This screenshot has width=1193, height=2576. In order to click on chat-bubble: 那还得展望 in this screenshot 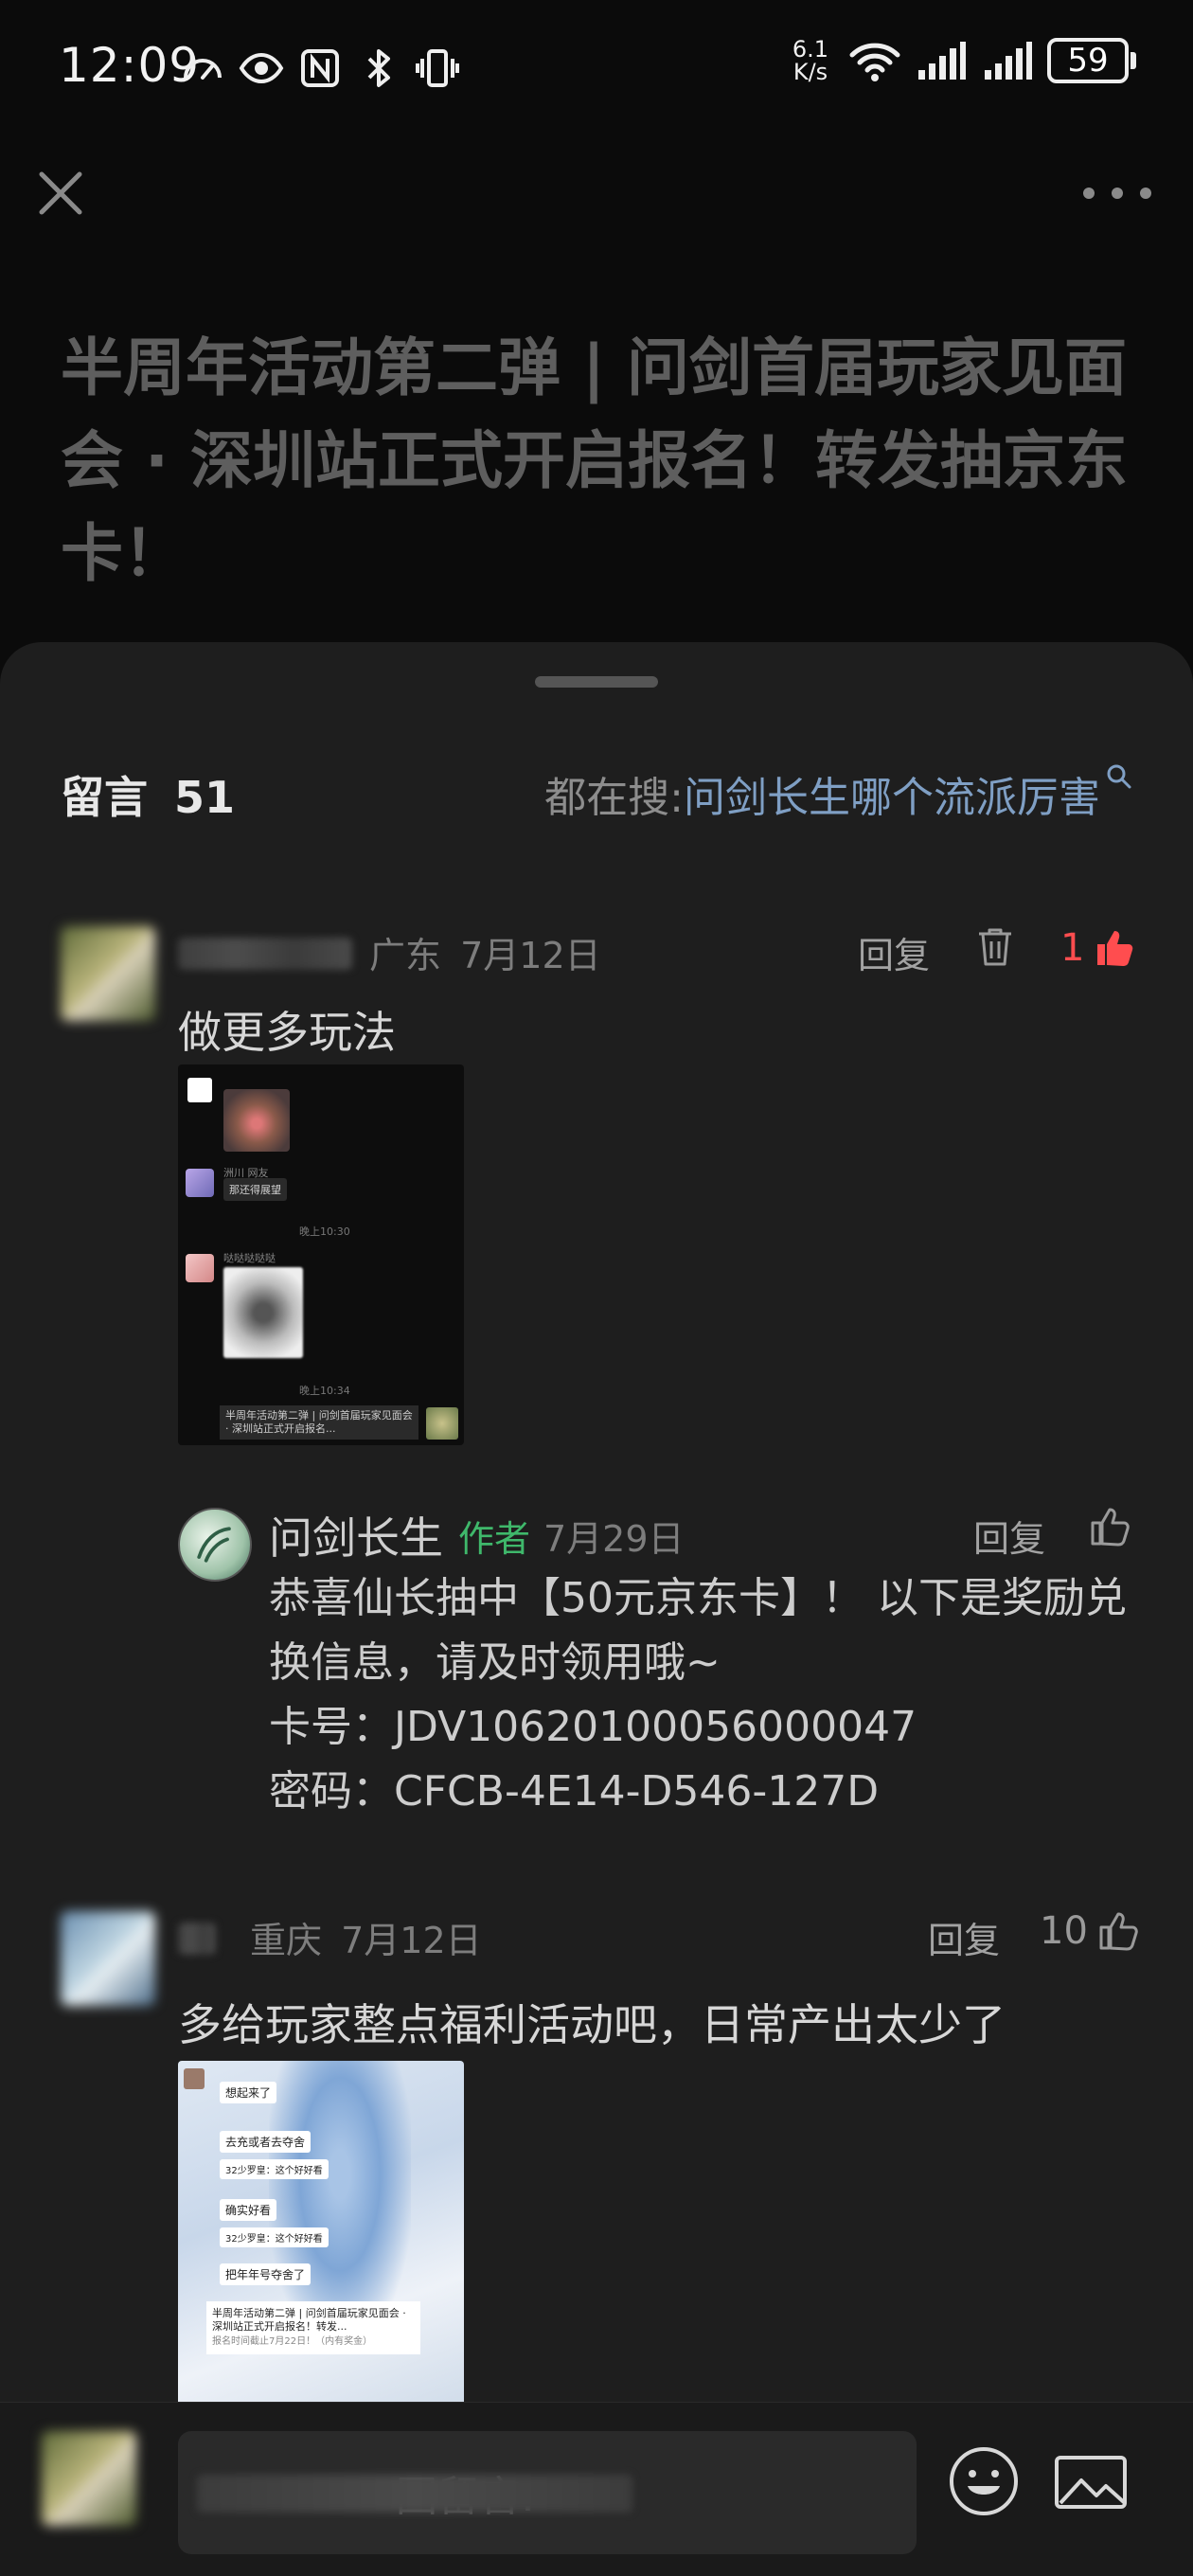, I will do `click(255, 1189)`.